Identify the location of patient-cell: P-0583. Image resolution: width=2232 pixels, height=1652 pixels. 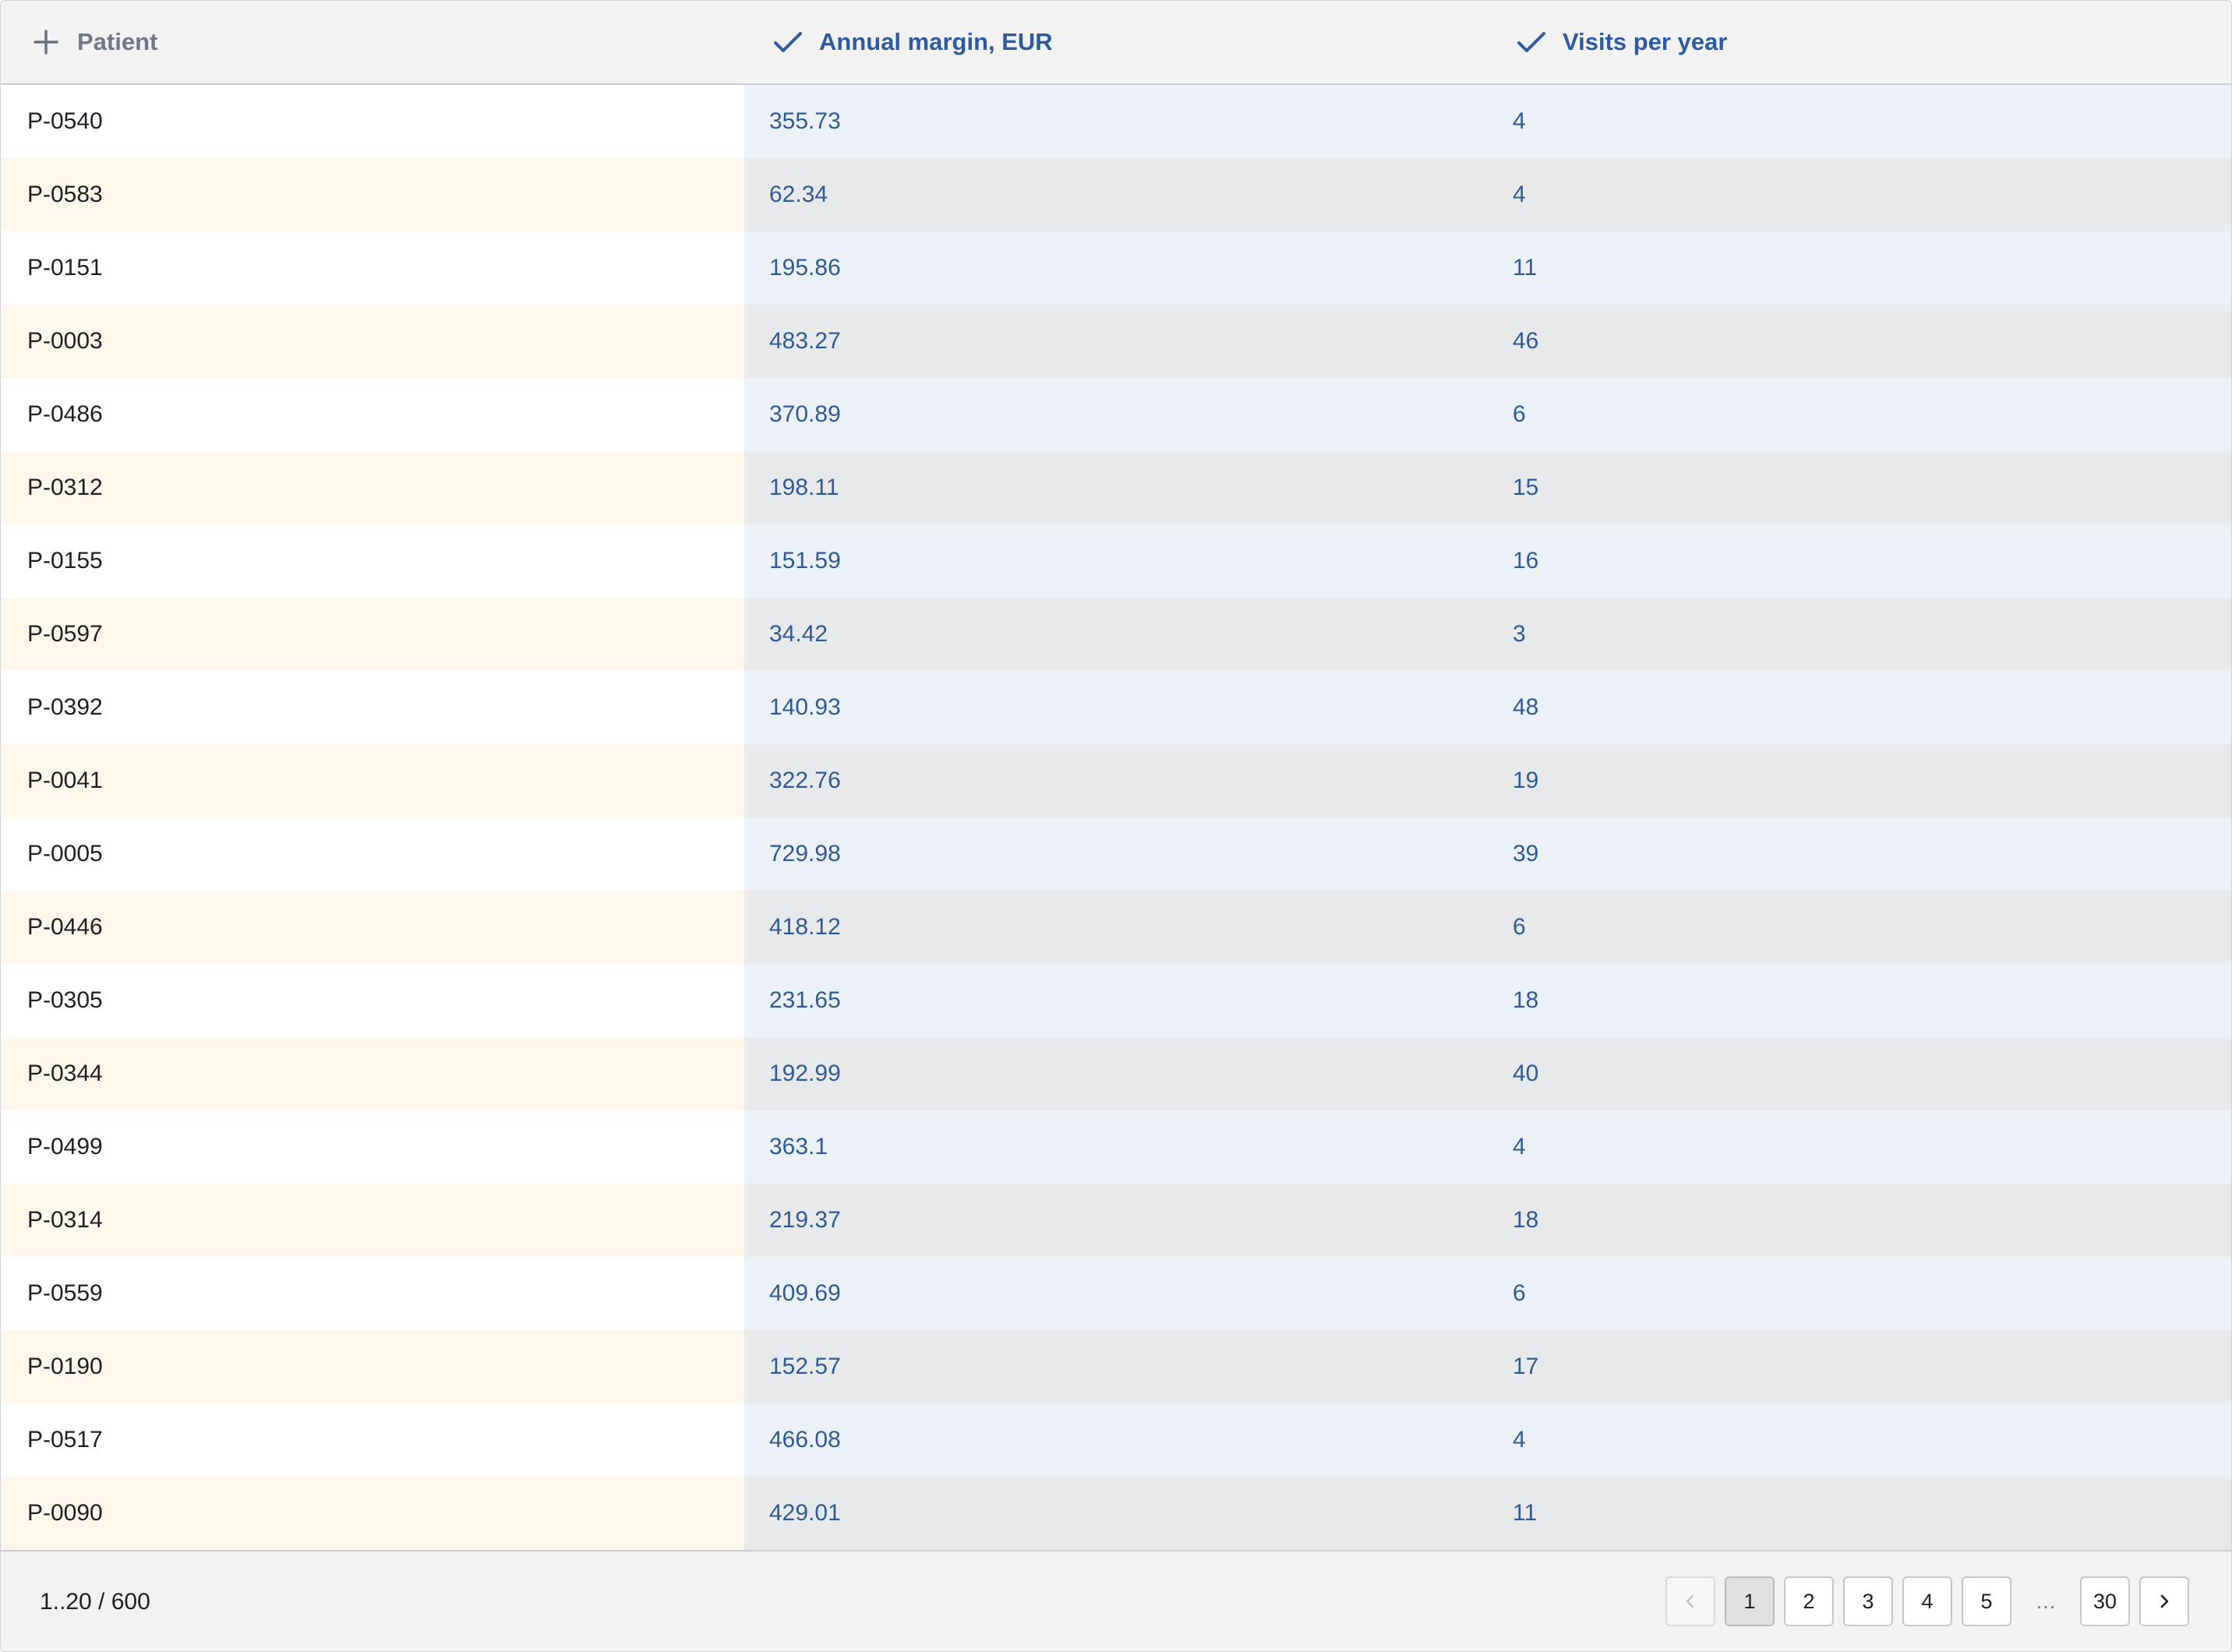
(372, 195).